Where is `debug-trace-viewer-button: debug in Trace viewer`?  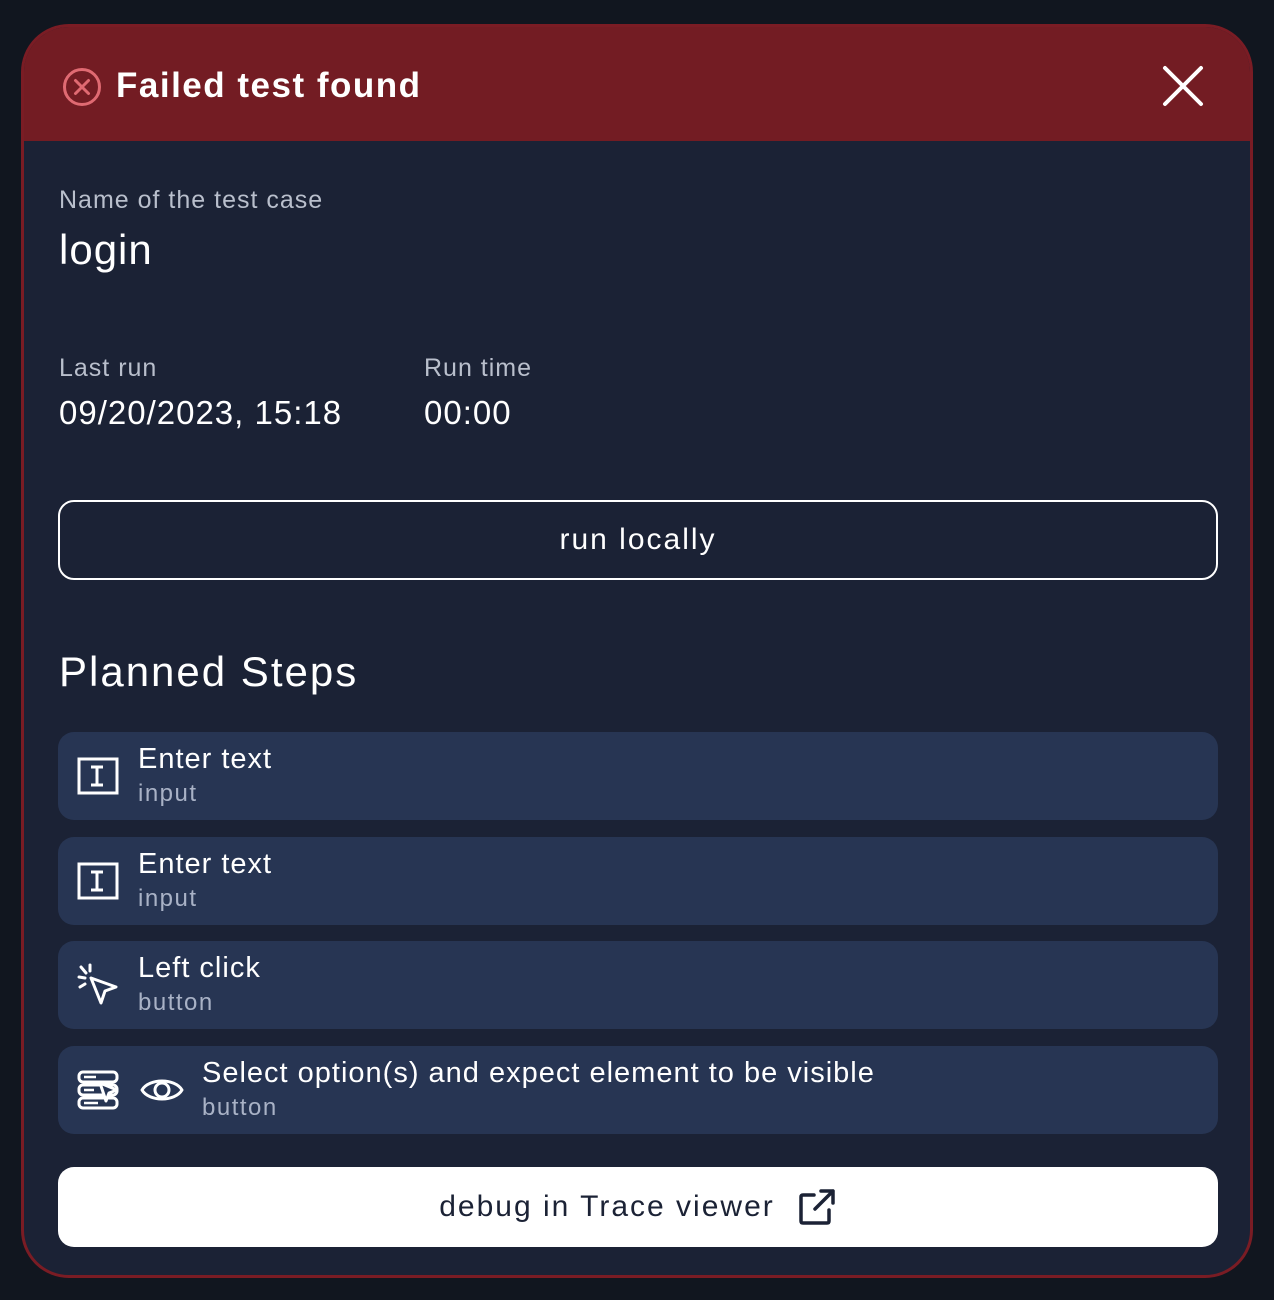 debug-trace-viewer-button: debug in Trace viewer is located at coordinates (638, 1207).